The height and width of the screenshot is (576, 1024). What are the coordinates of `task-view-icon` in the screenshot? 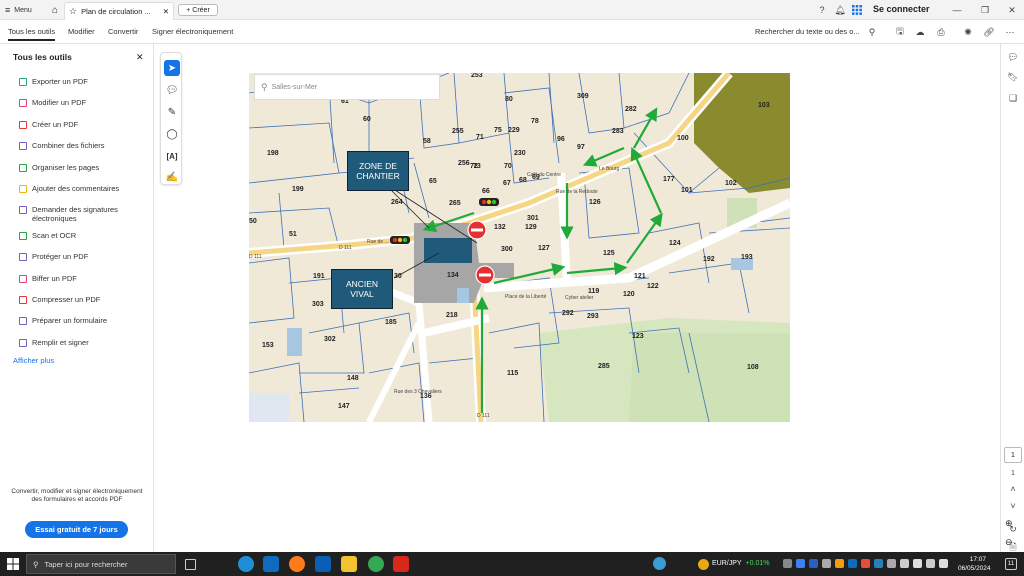 It's located at (190, 564).